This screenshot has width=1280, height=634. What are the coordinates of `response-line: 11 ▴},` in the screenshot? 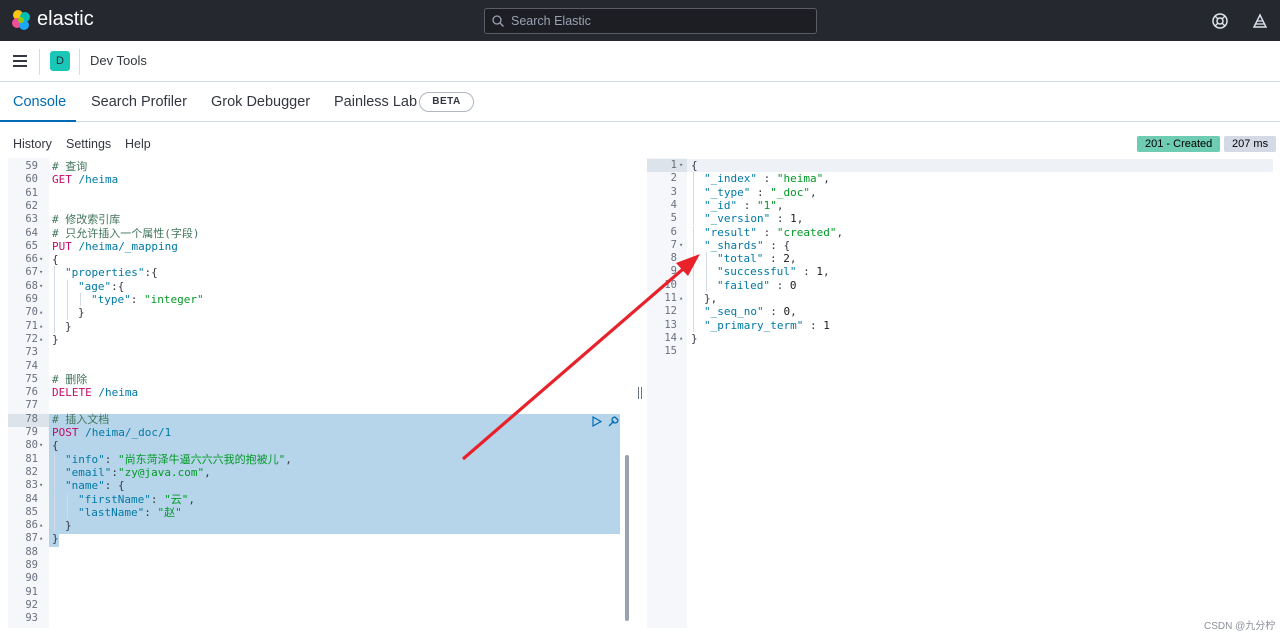 It's located at (960, 299).